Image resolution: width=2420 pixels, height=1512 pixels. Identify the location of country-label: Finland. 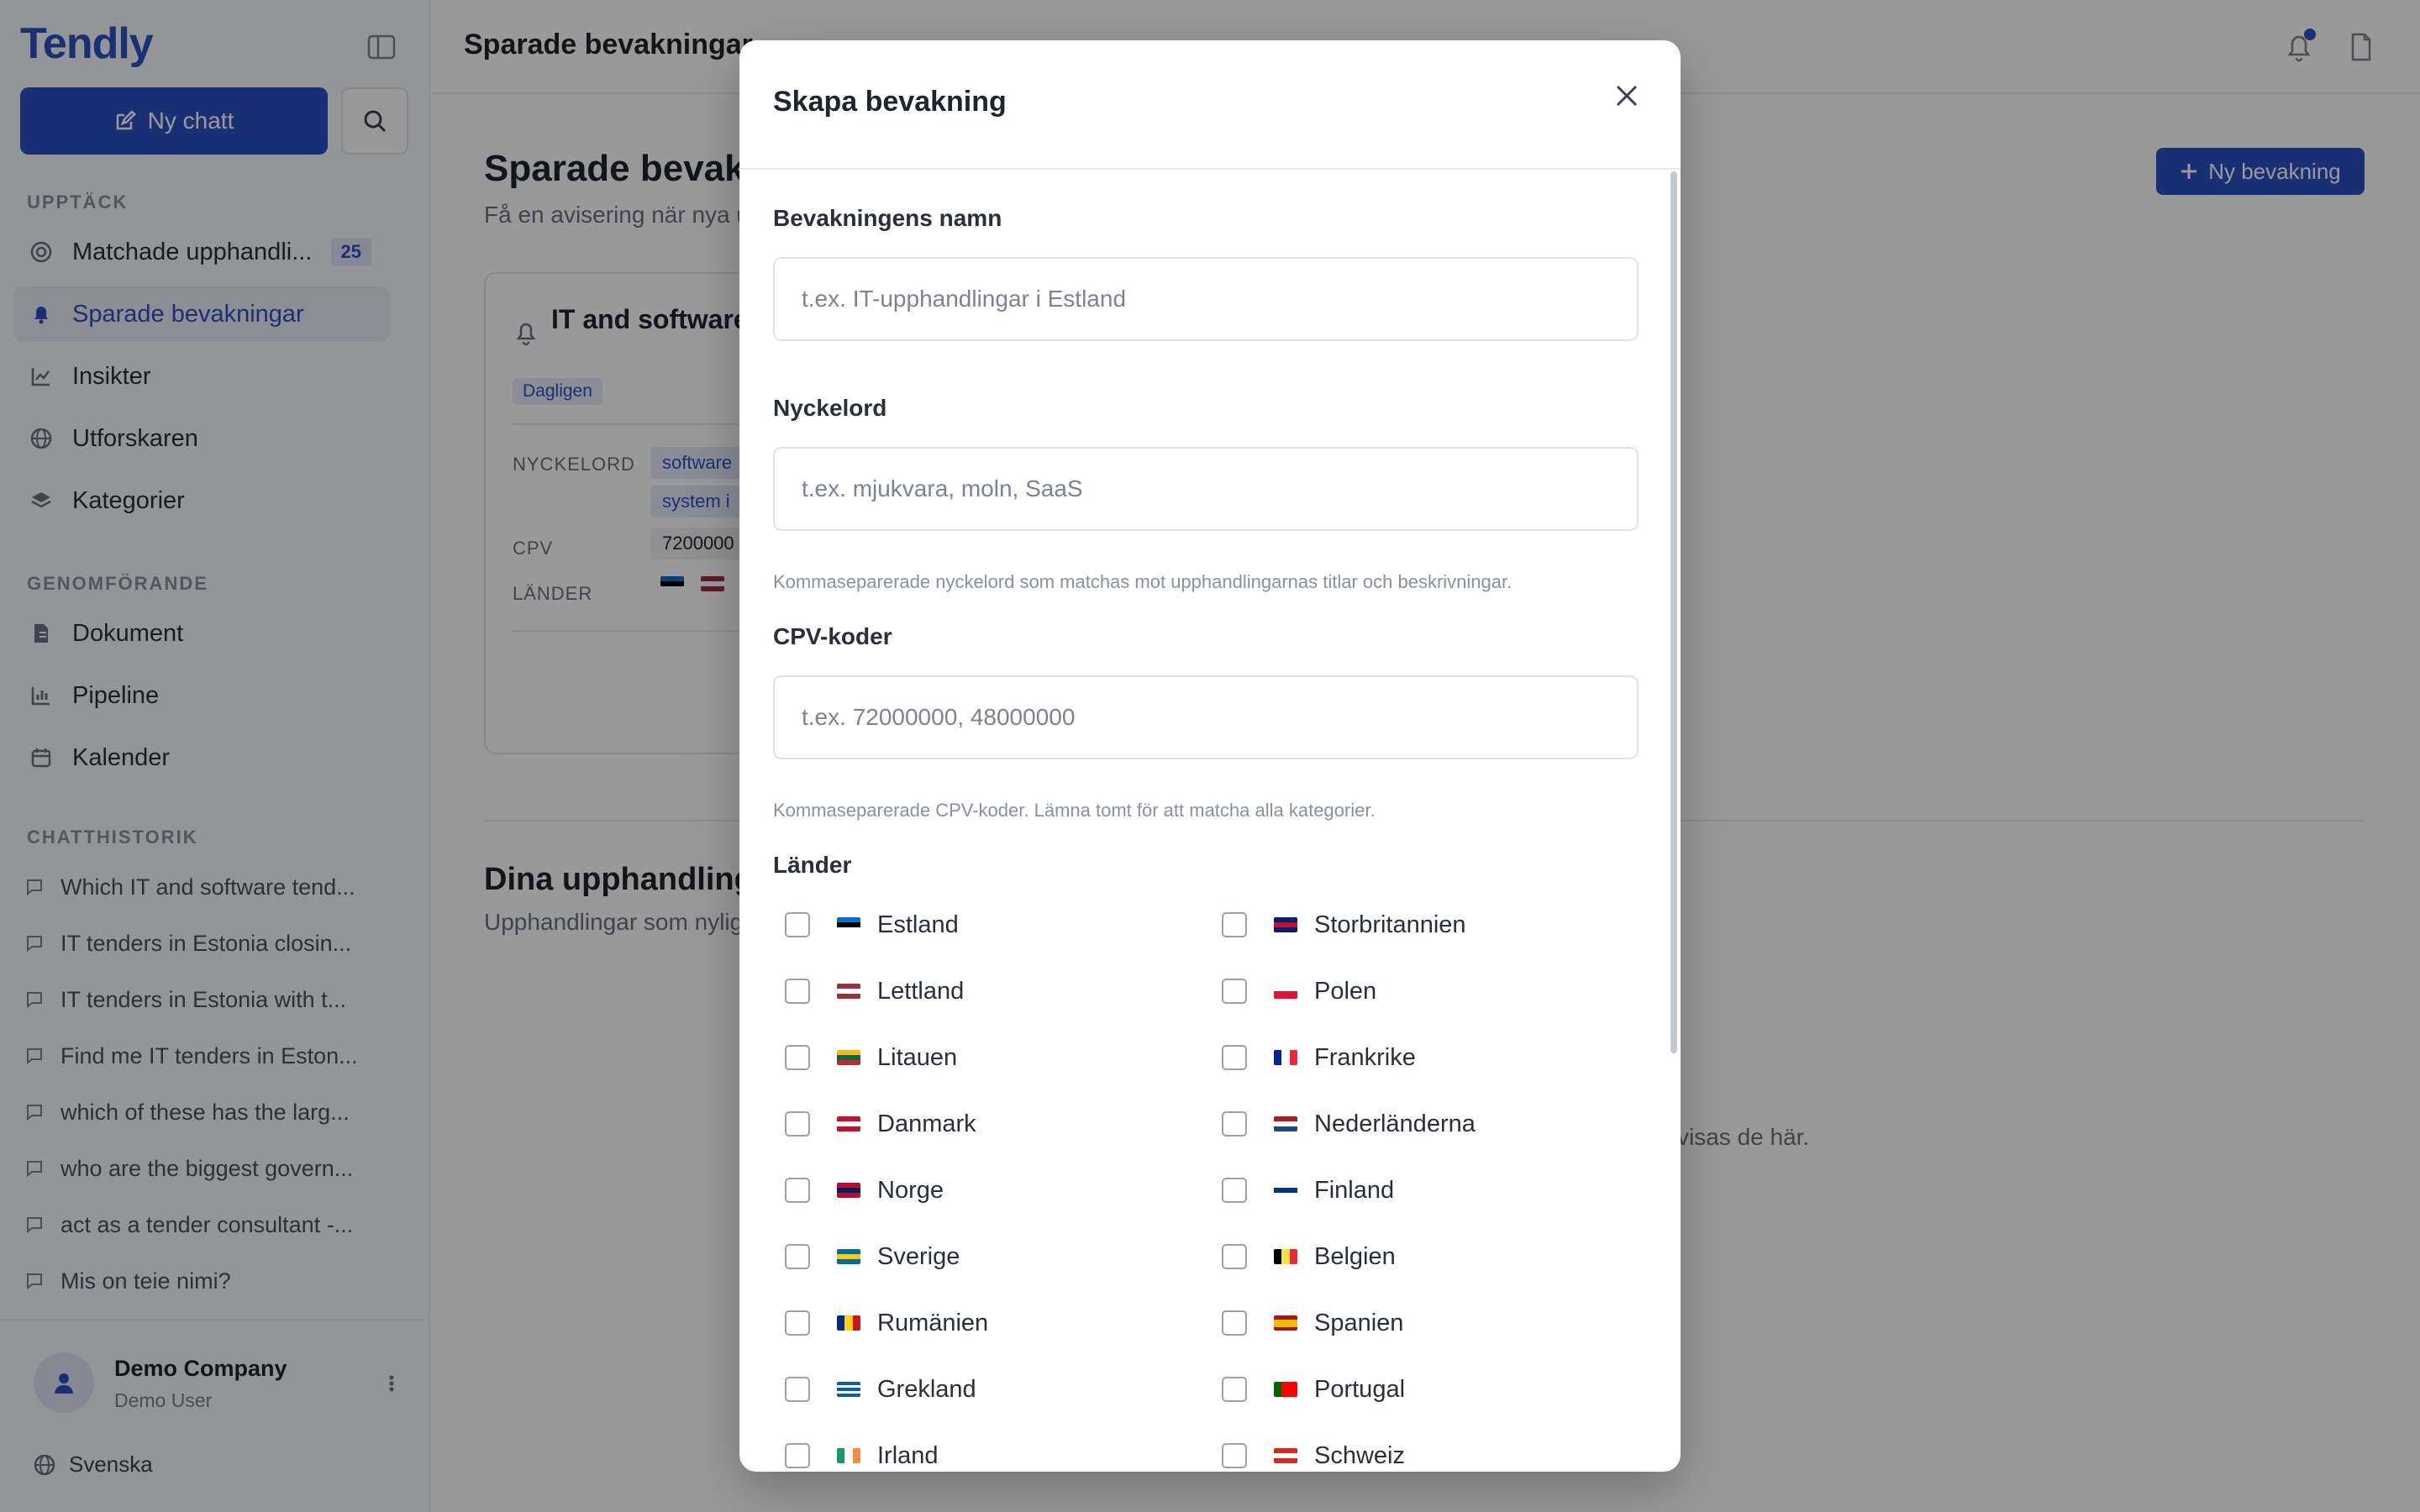
(1354, 1190).